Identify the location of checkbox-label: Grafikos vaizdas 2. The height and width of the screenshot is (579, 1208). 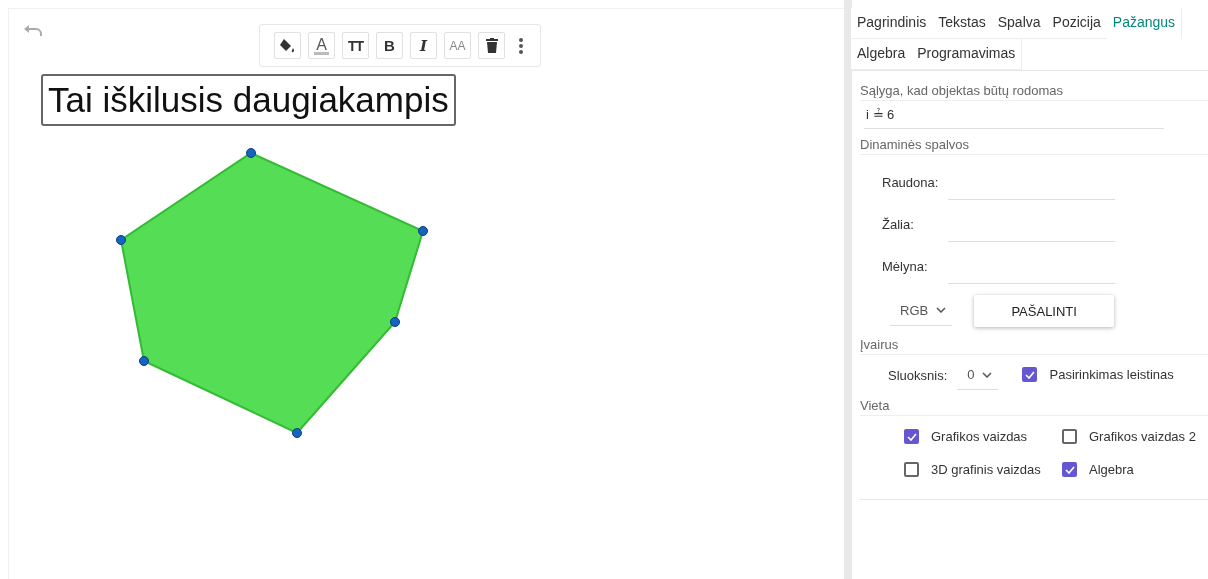
(1142, 436).